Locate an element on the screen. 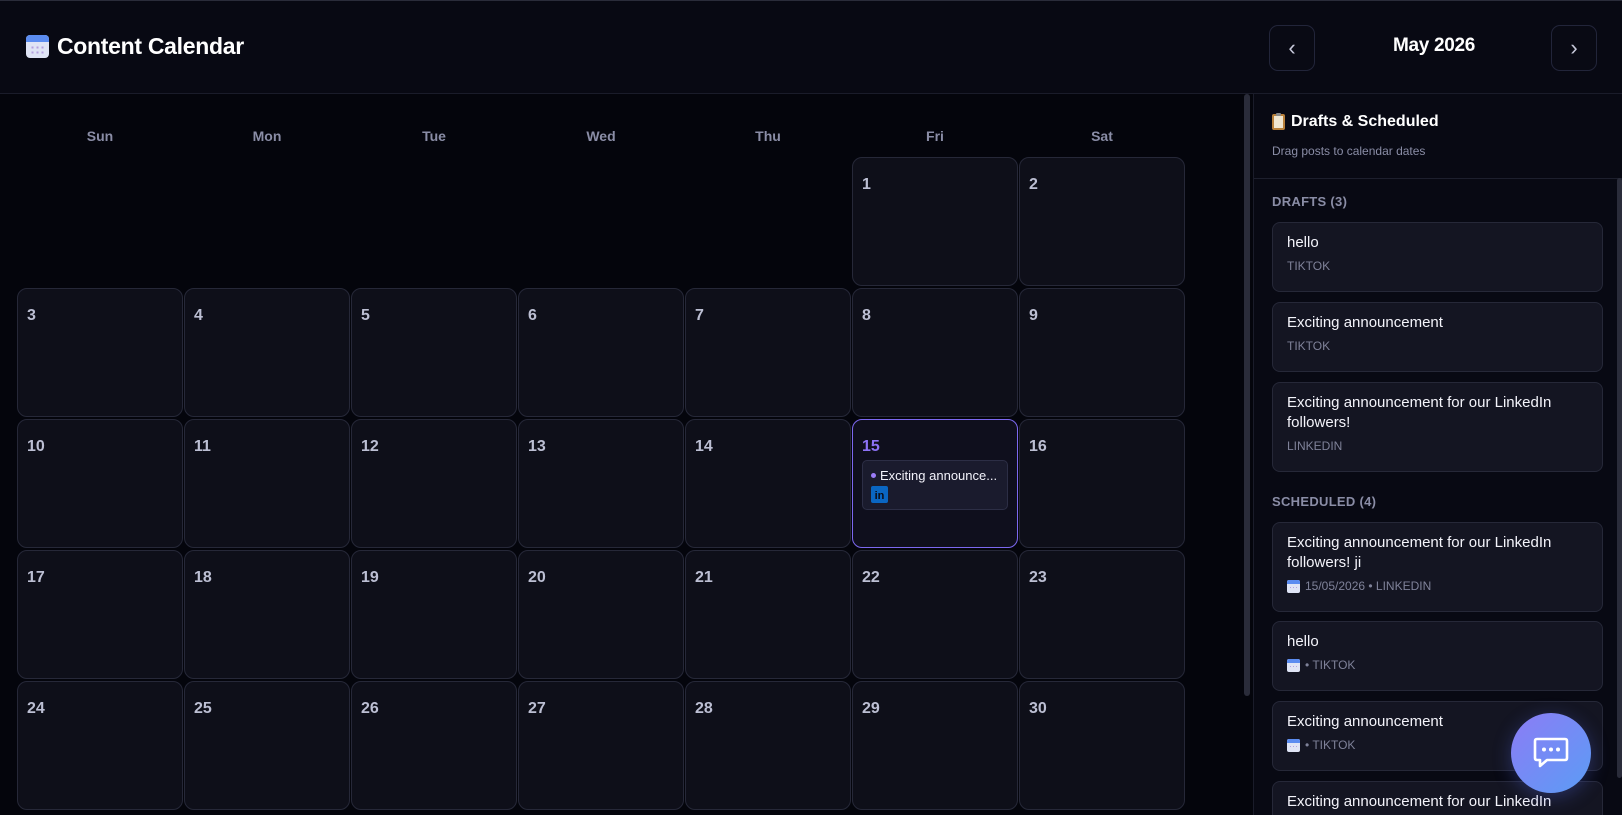 The width and height of the screenshot is (1622, 815). day-cell: 26 is located at coordinates (434, 745).